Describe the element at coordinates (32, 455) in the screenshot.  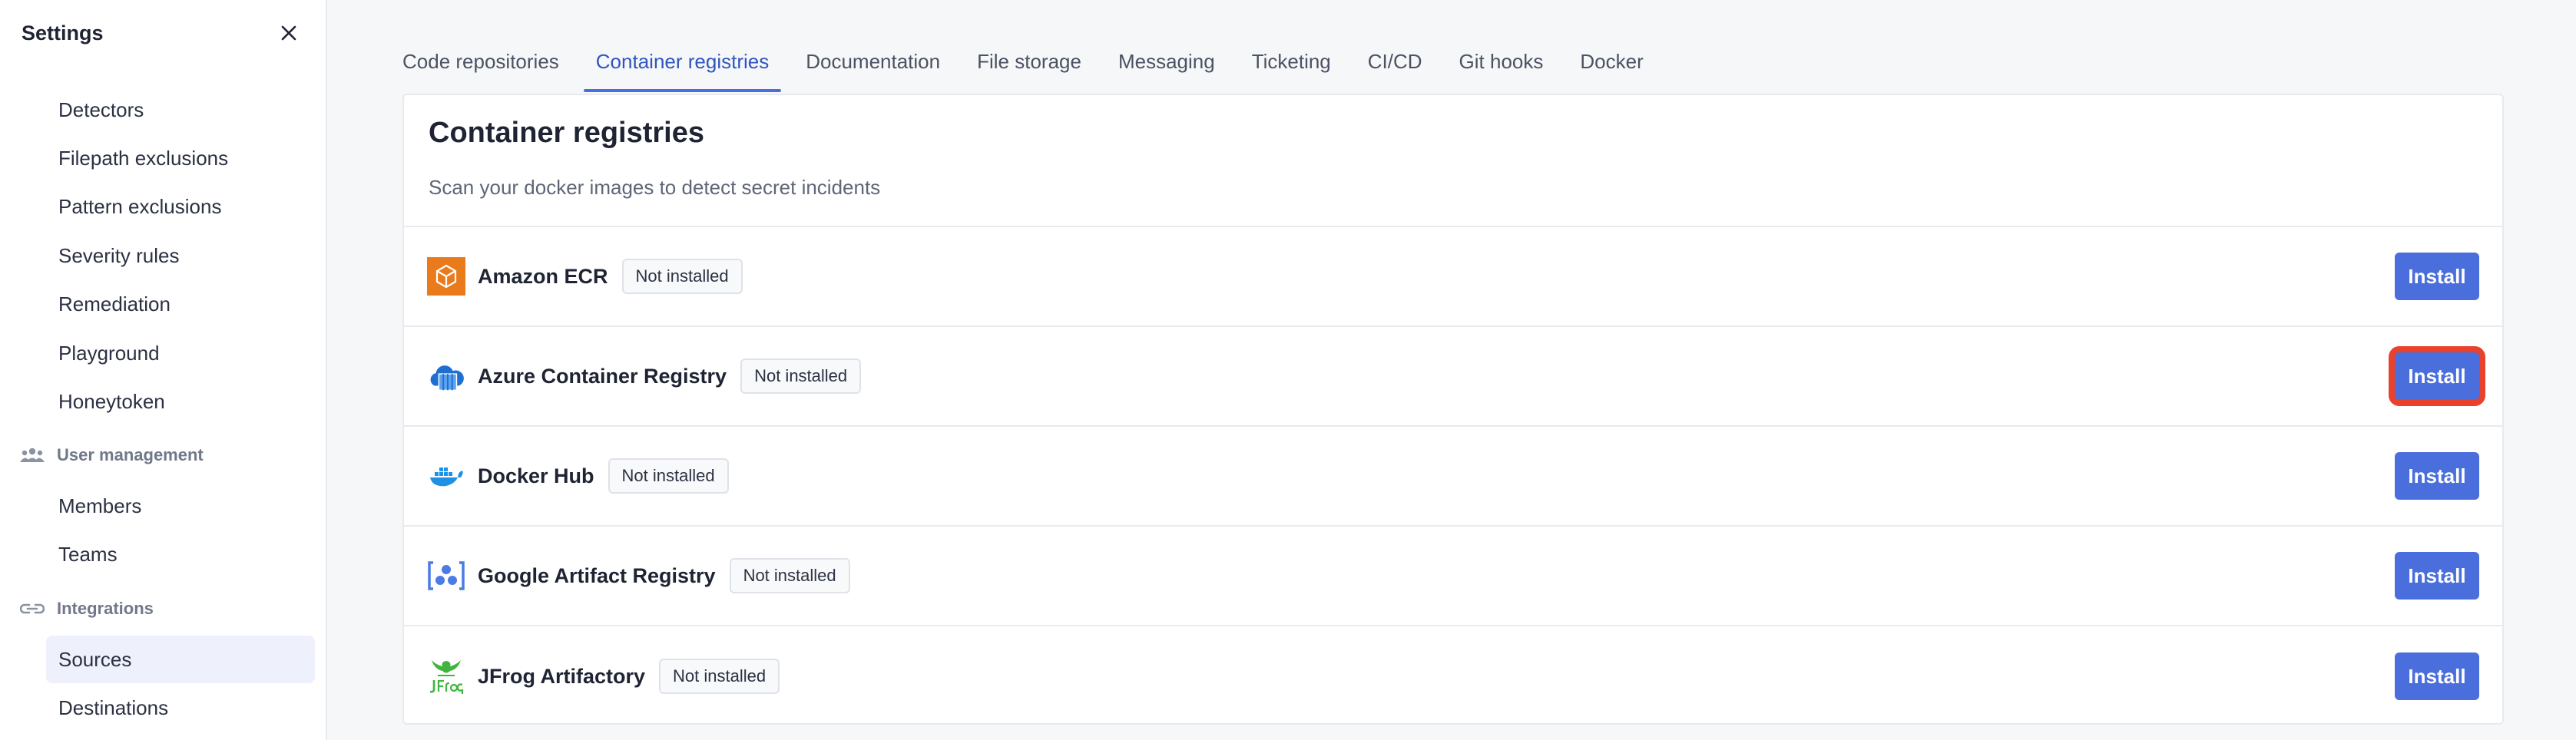
I see `users-icon` at that location.